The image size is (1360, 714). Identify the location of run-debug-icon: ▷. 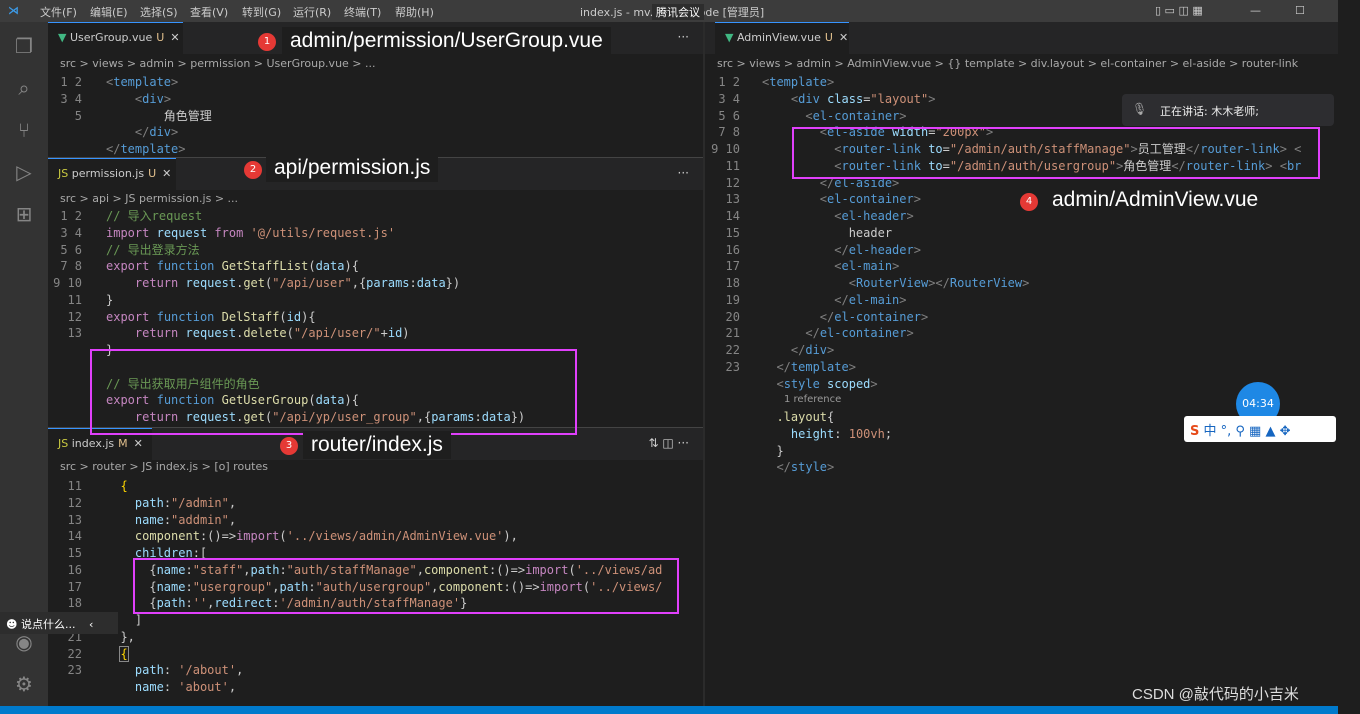
(24, 172).